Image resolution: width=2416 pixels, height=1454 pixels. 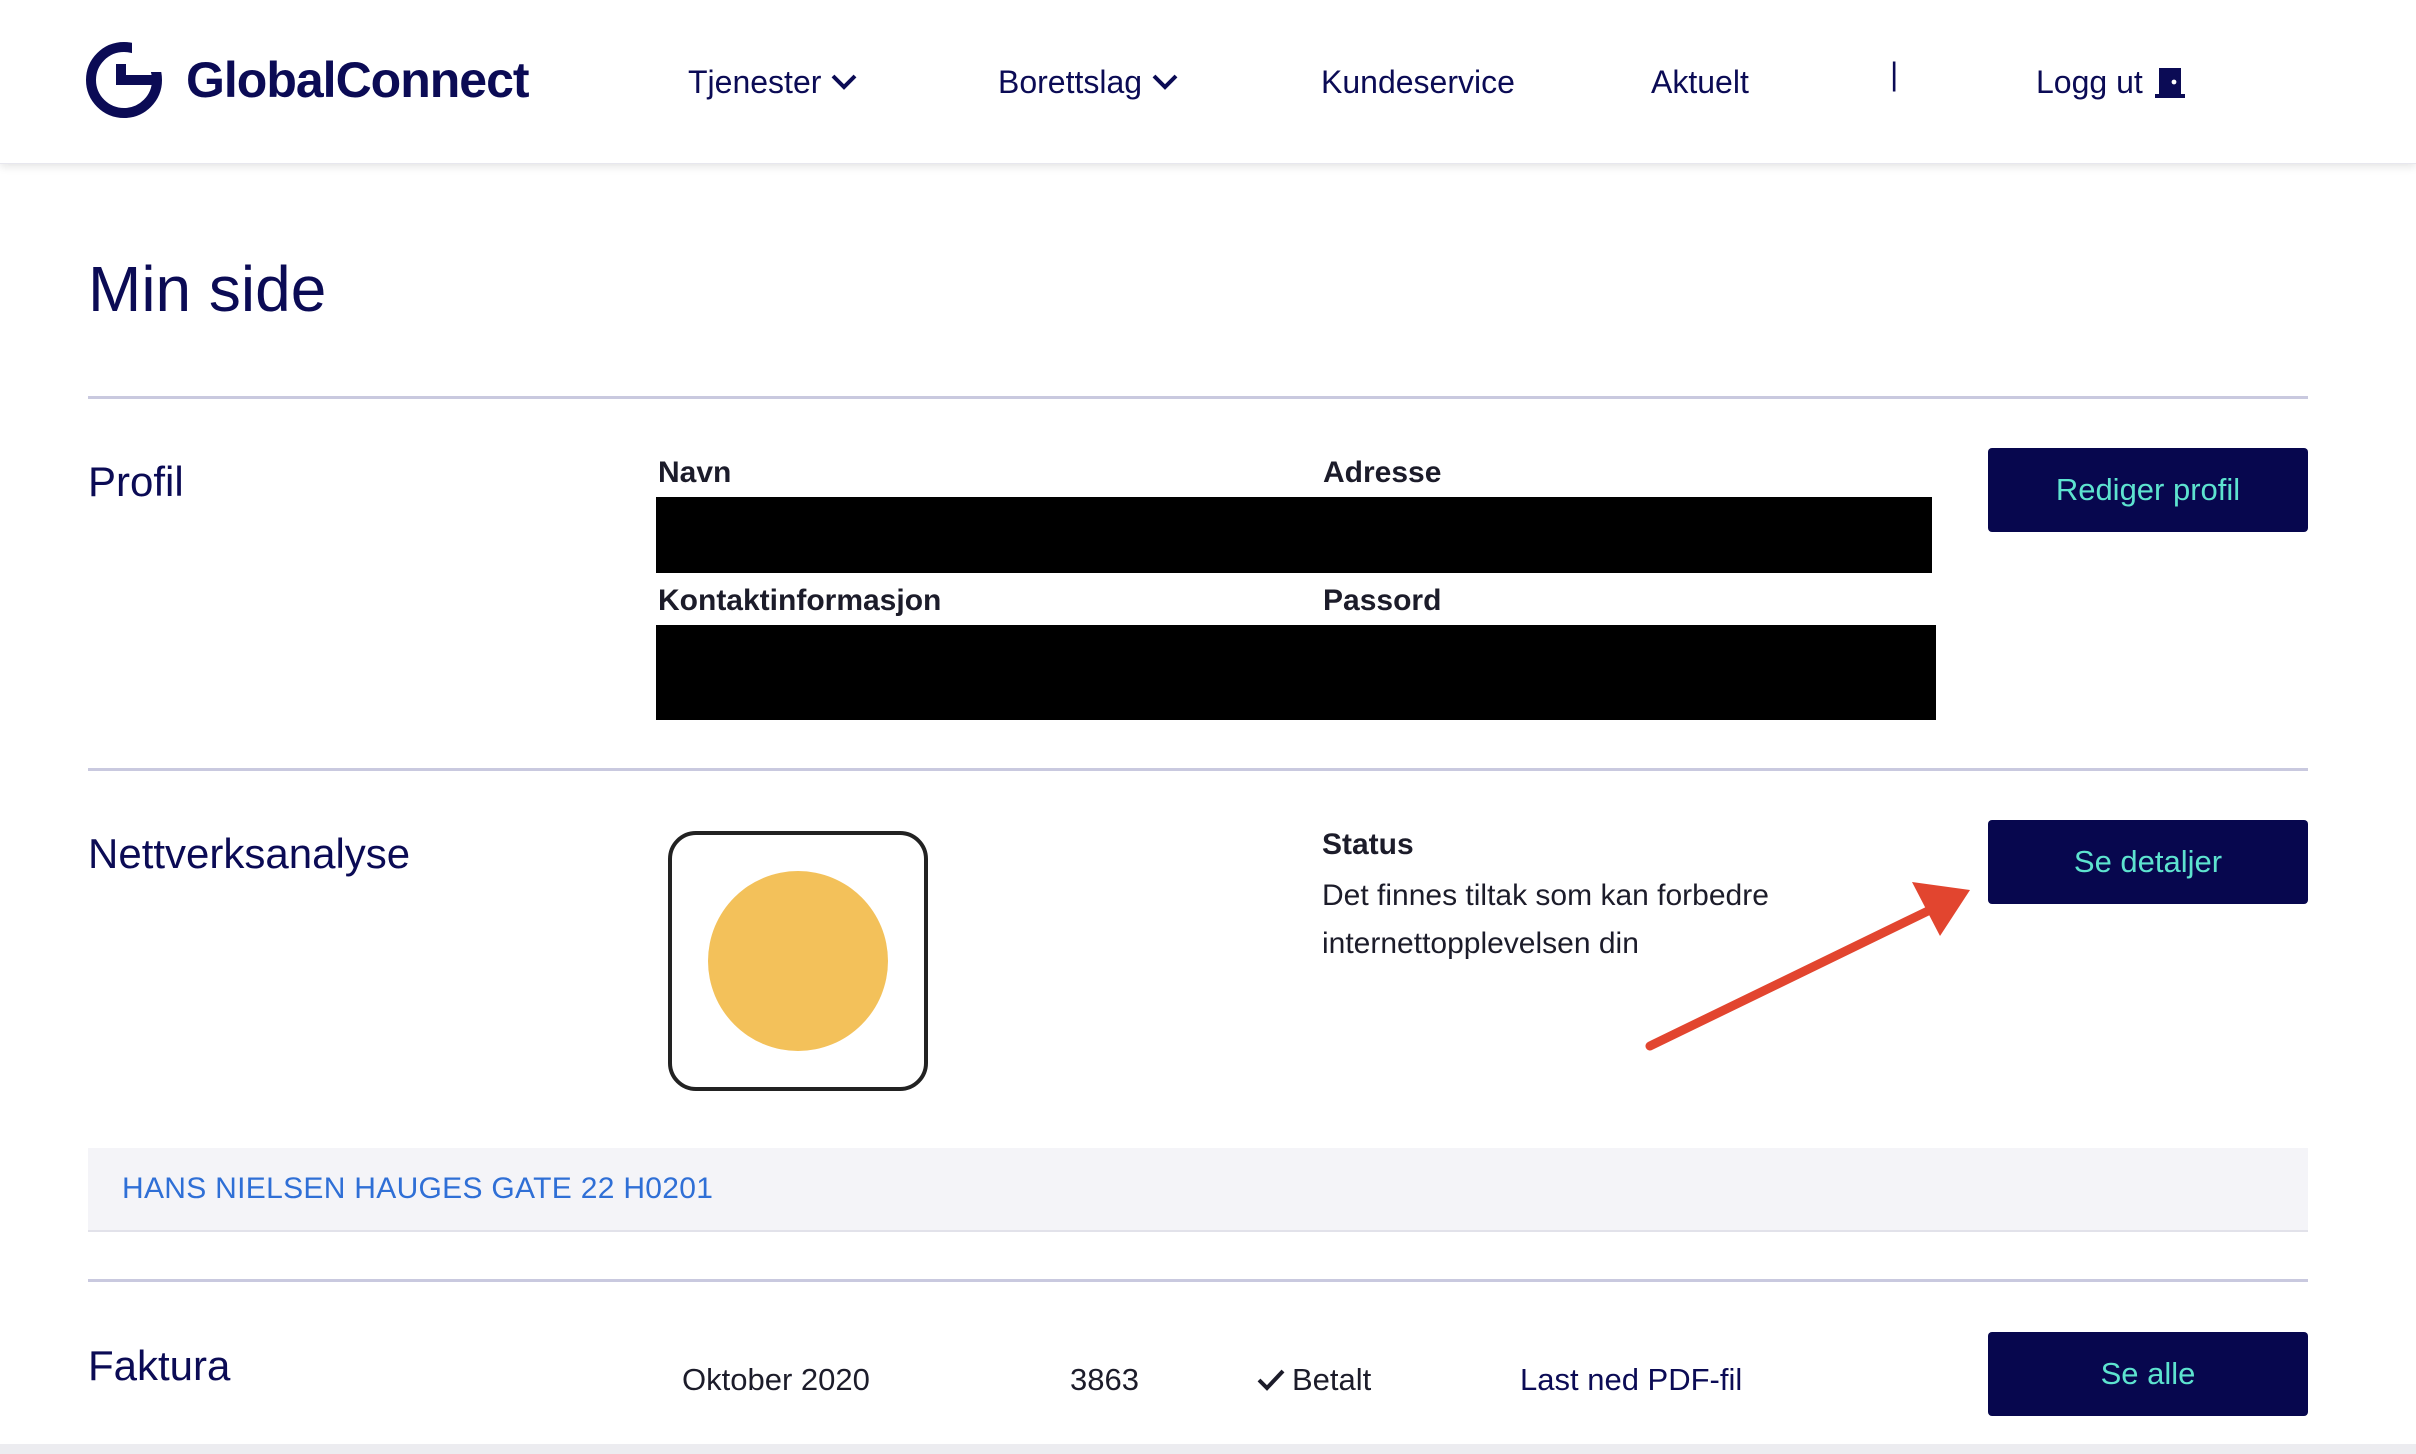 I want to click on network-section-title: Nettverksanalyse, so click(x=249, y=853).